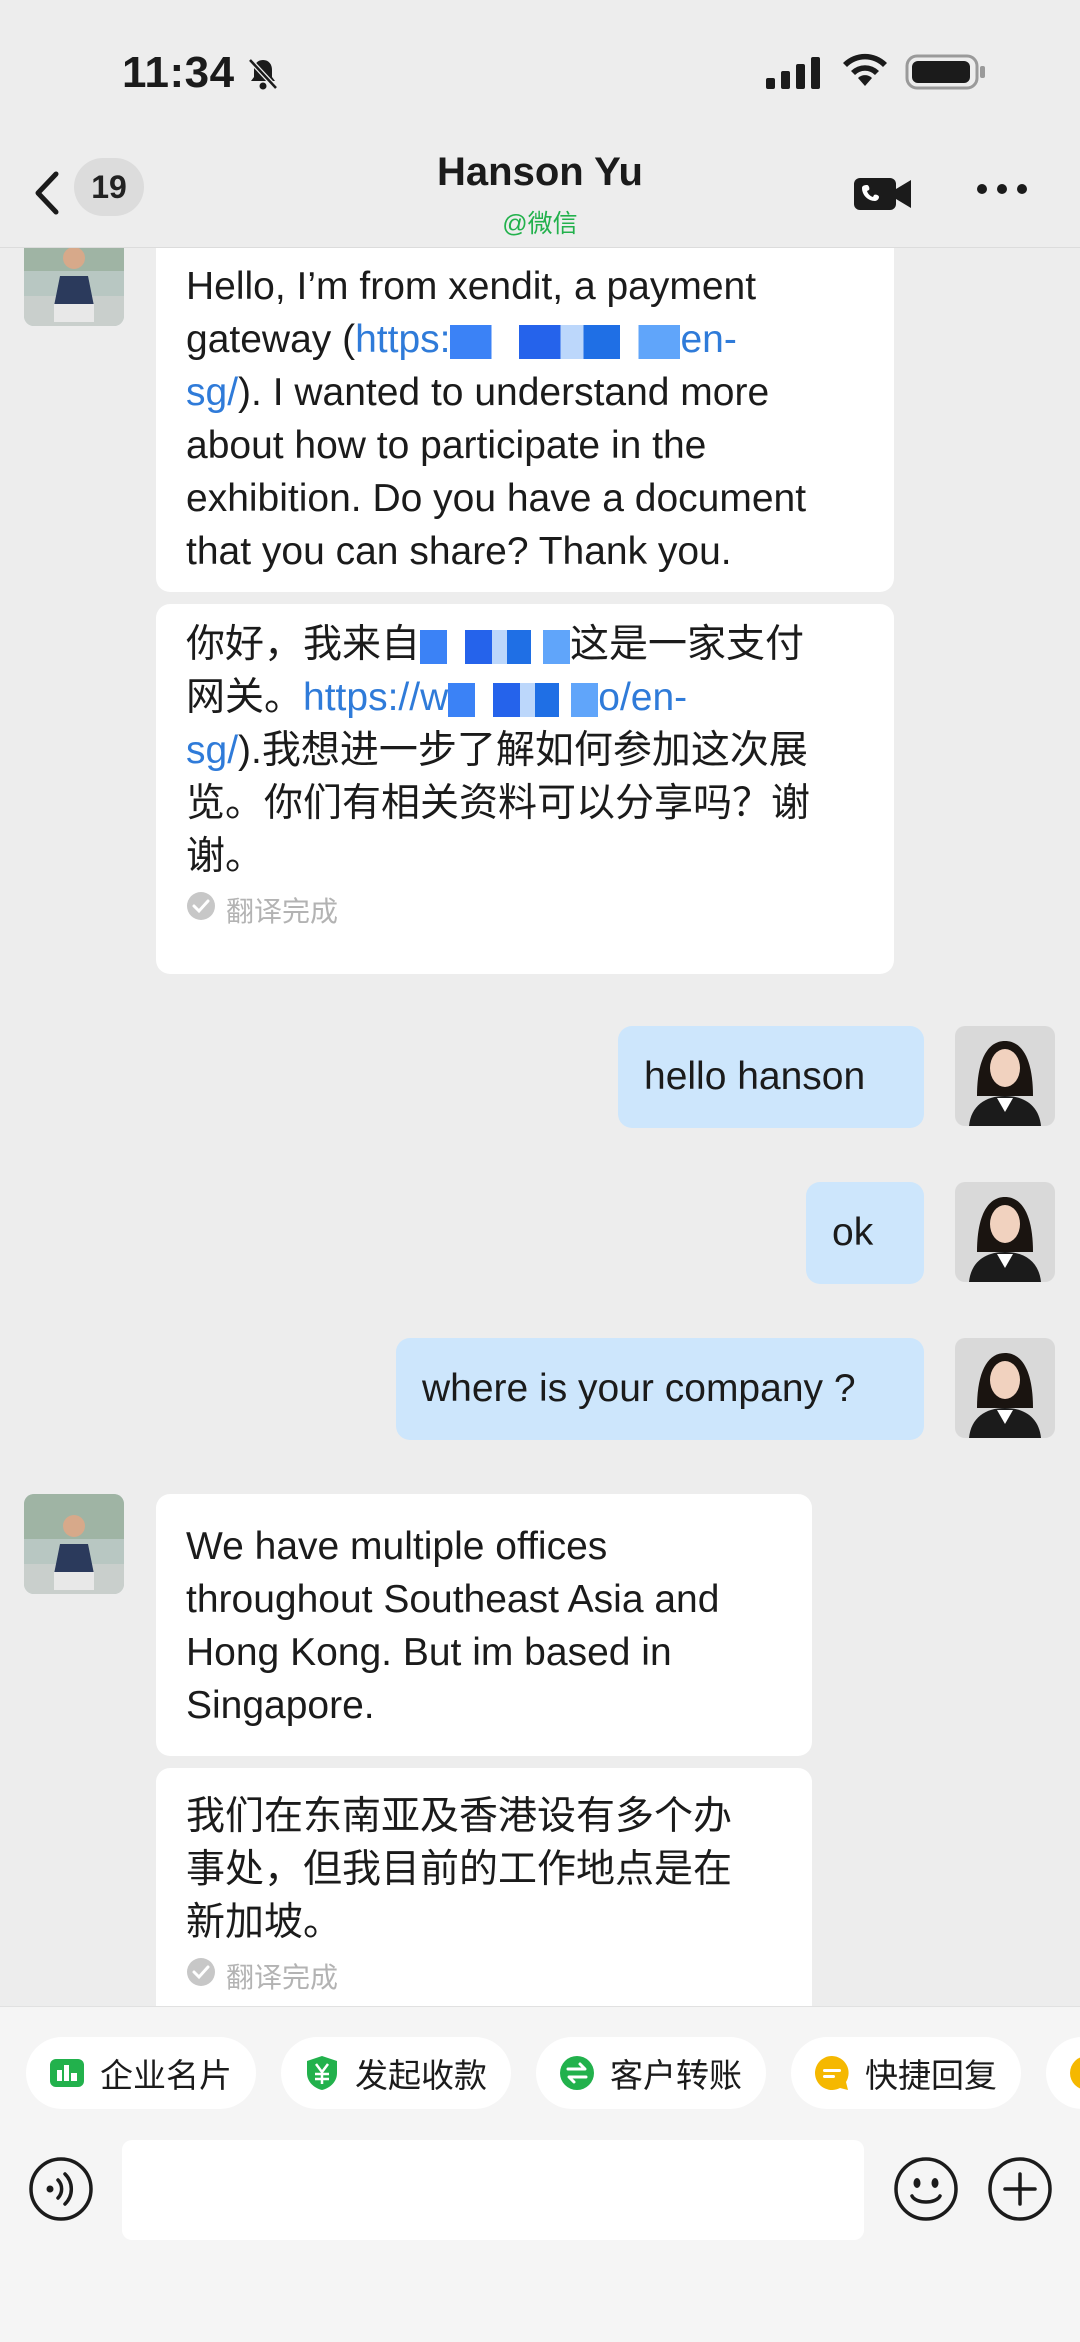  Describe the element at coordinates (906, 2073) in the screenshot. I see `quick-reply-button: 快捷回复` at that location.